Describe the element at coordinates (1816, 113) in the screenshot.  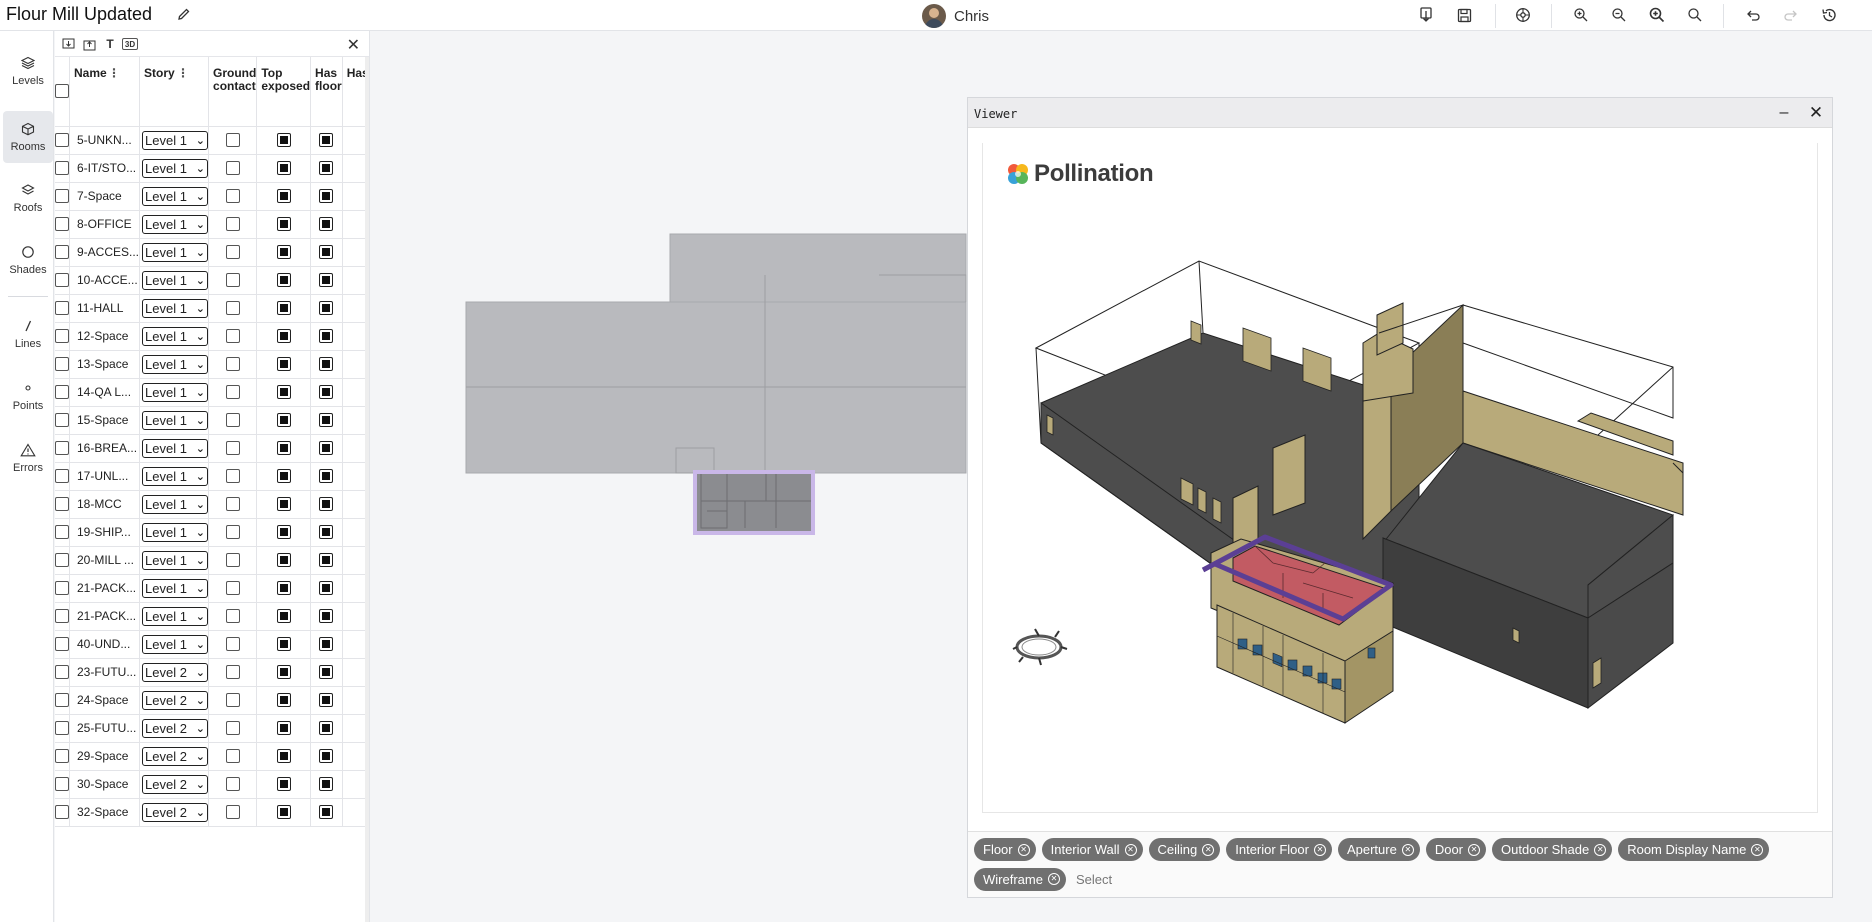
I see `close-icon: ✕` at that location.